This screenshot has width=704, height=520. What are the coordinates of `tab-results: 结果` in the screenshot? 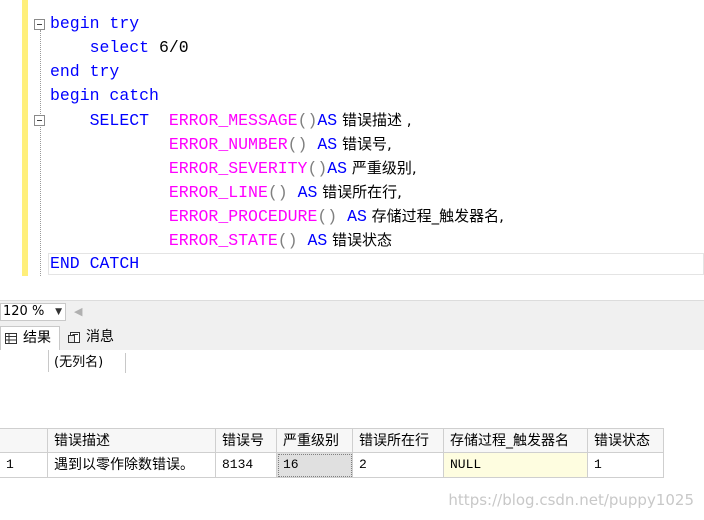 It's located at (30, 338).